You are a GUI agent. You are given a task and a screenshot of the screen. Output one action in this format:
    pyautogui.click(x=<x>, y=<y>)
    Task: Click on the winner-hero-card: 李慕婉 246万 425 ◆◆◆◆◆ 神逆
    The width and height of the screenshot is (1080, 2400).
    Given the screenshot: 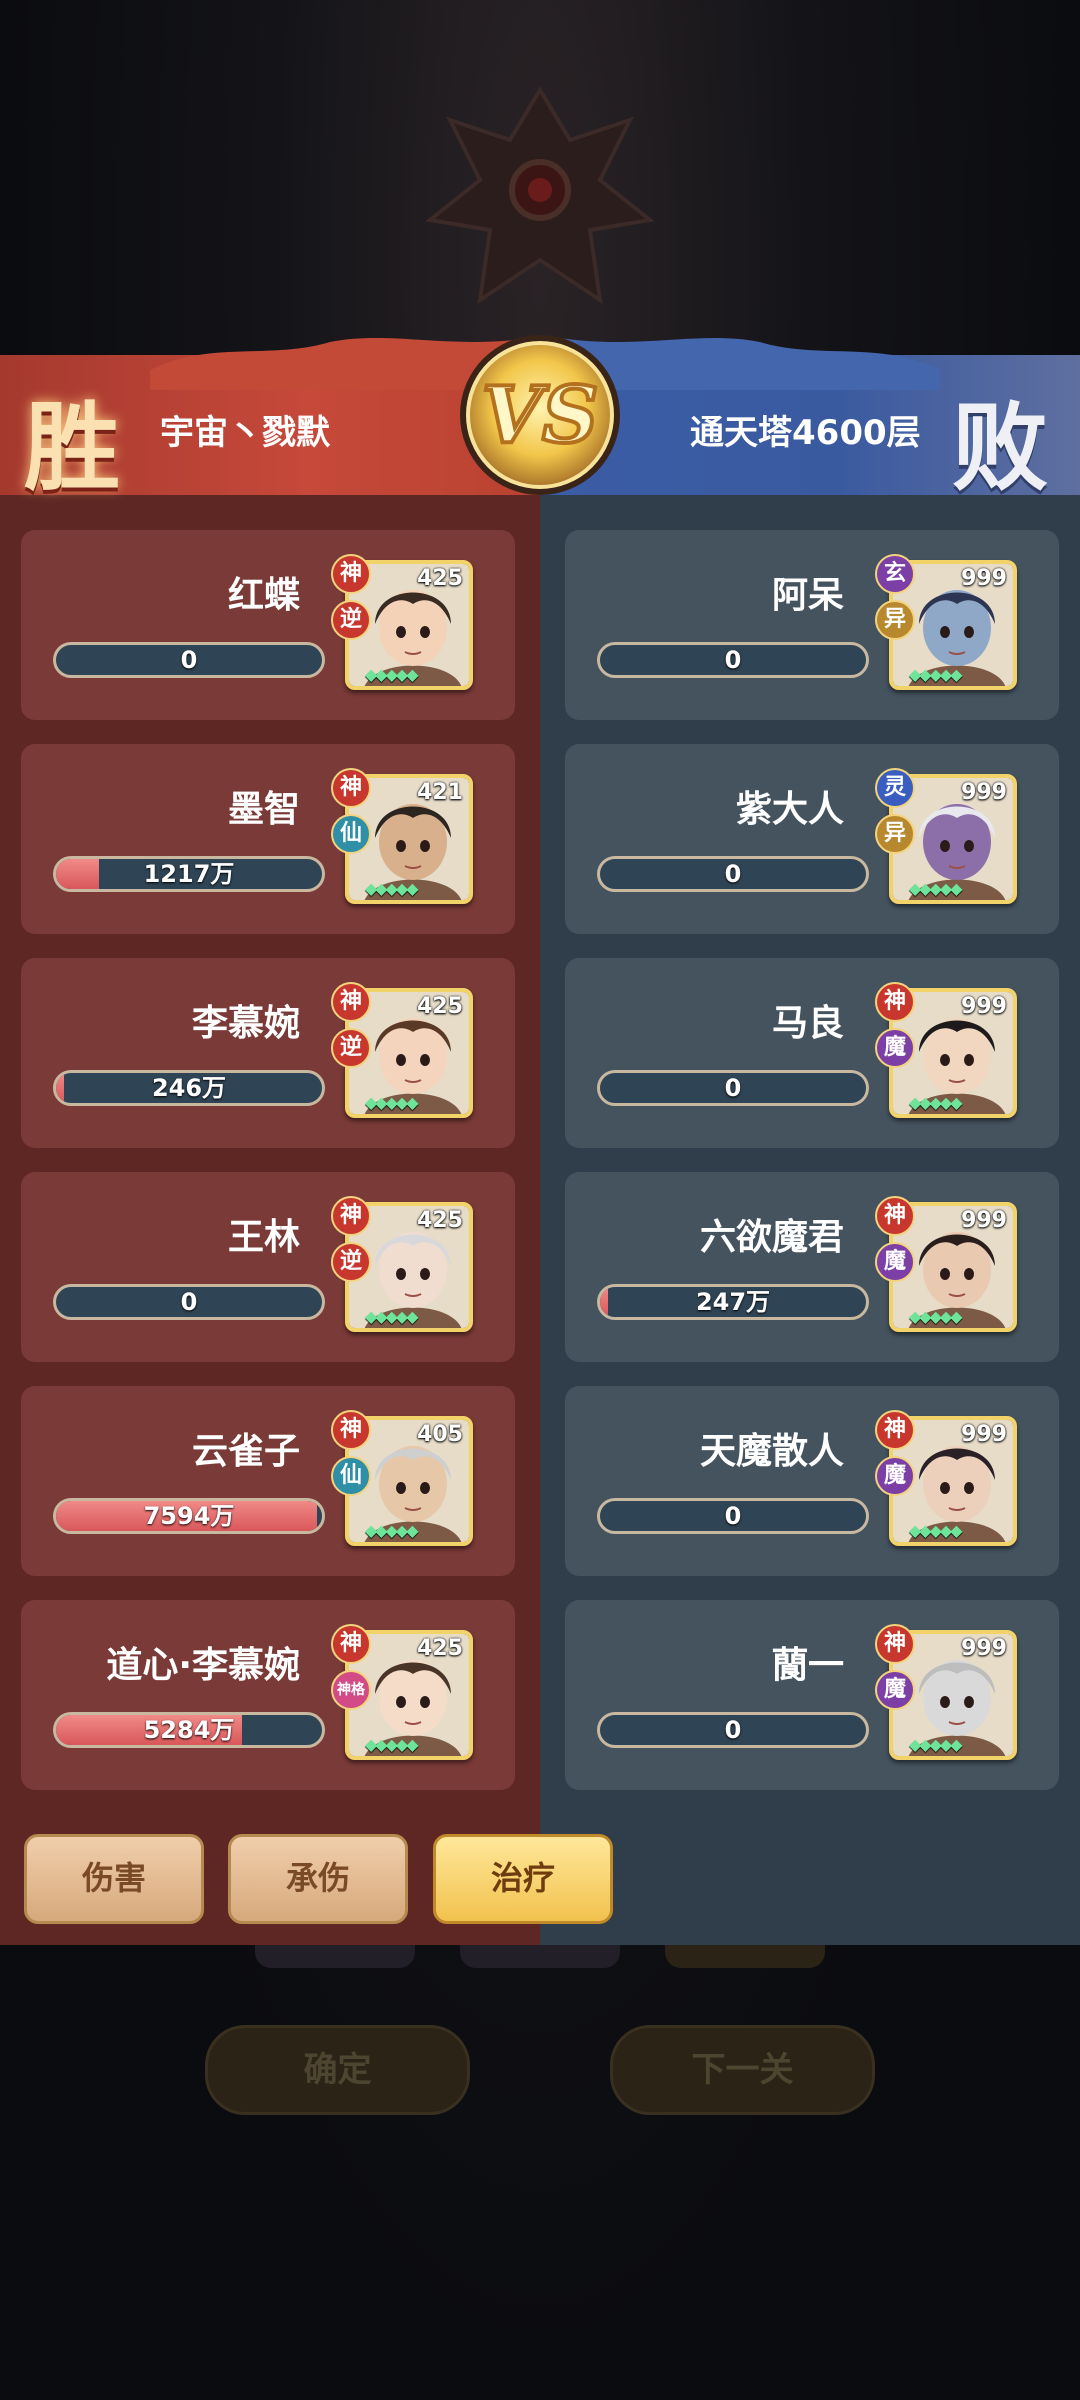 What is the action you would take?
    pyautogui.click(x=268, y=1053)
    